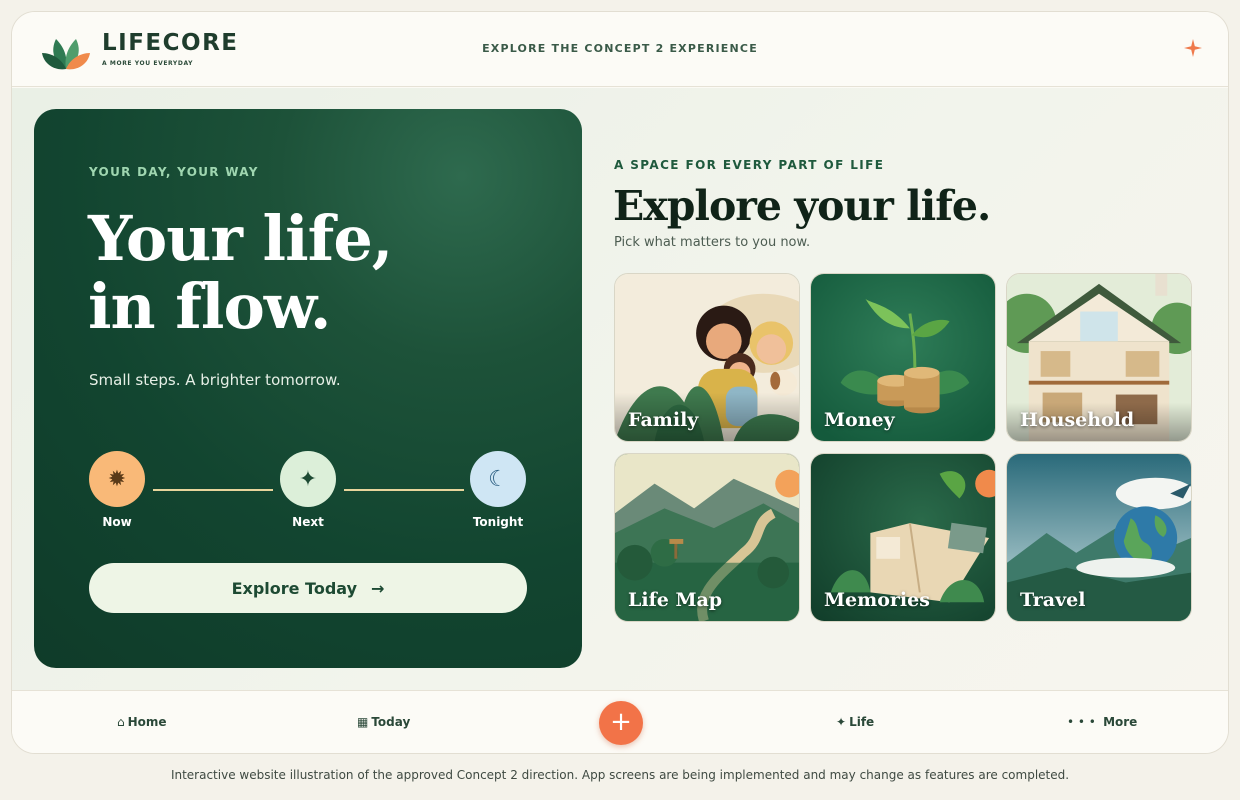 The image size is (1240, 800). What do you see at coordinates (294, 588) in the screenshot?
I see `cta-label: Explore Today` at bounding box center [294, 588].